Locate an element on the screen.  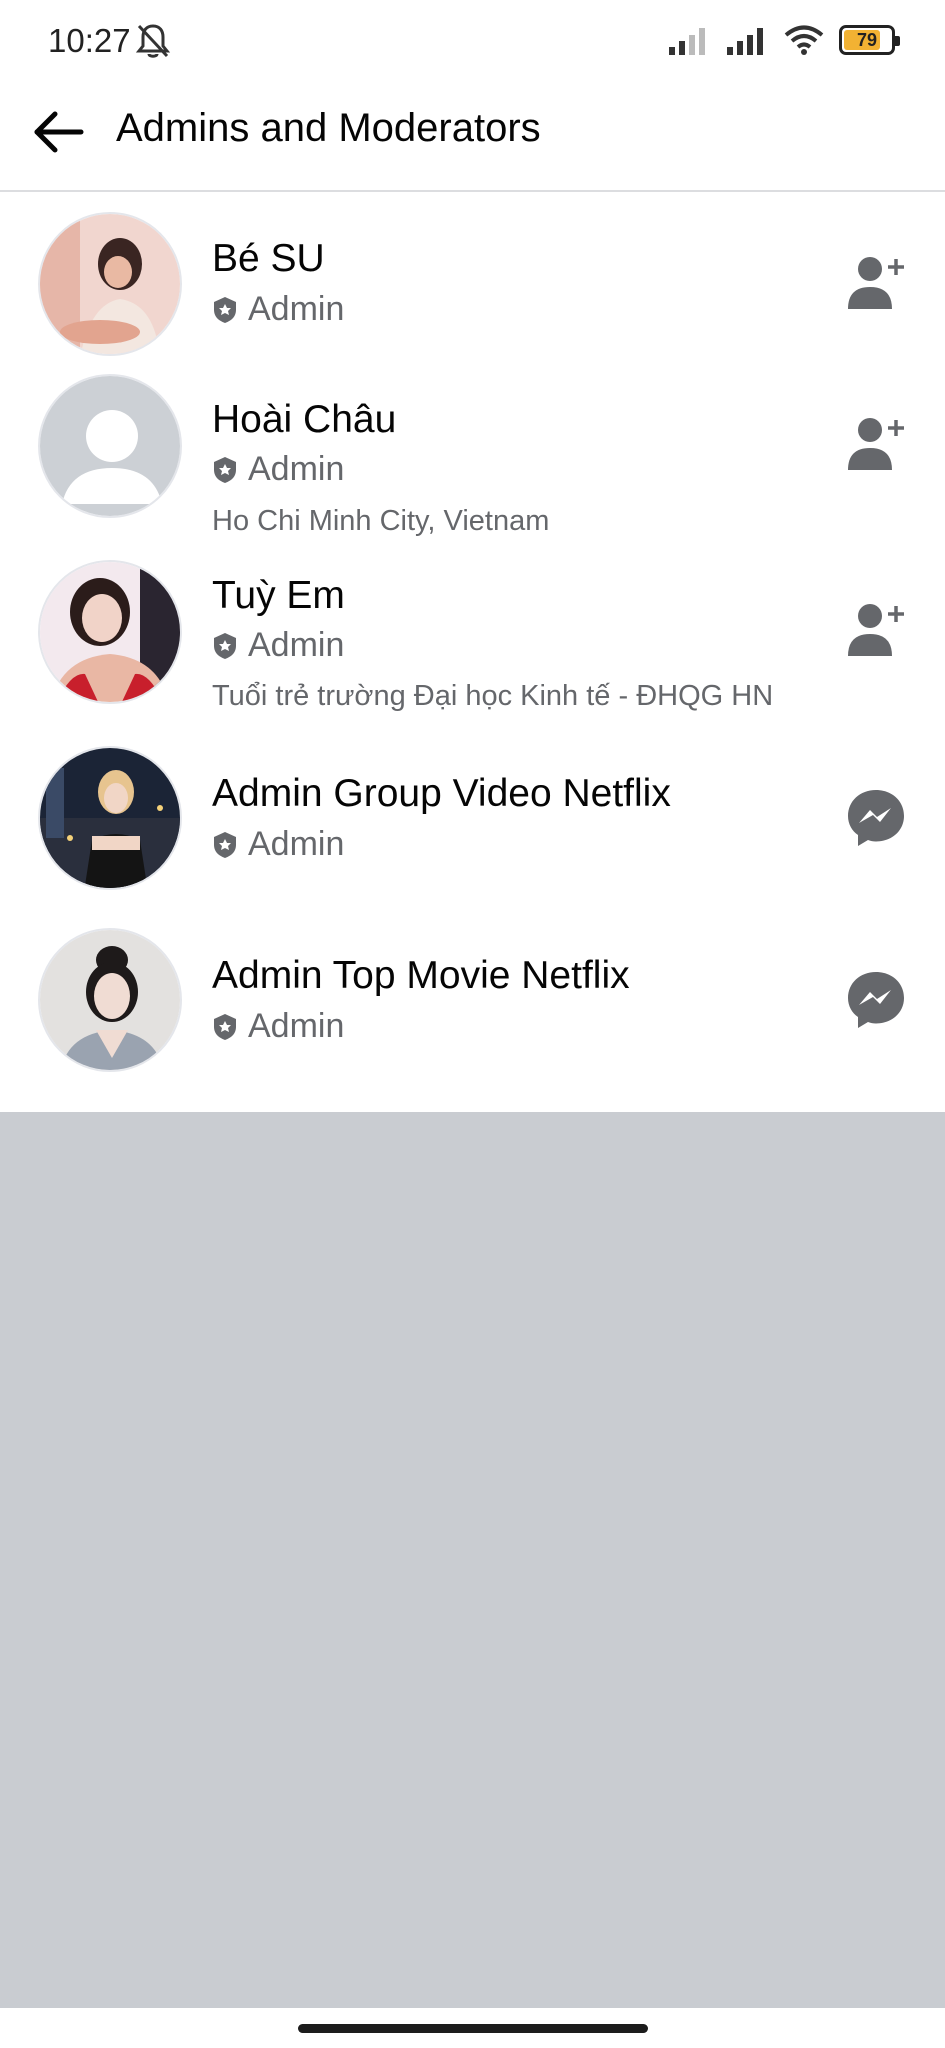
signal-icon is located at coordinates (745, 41).